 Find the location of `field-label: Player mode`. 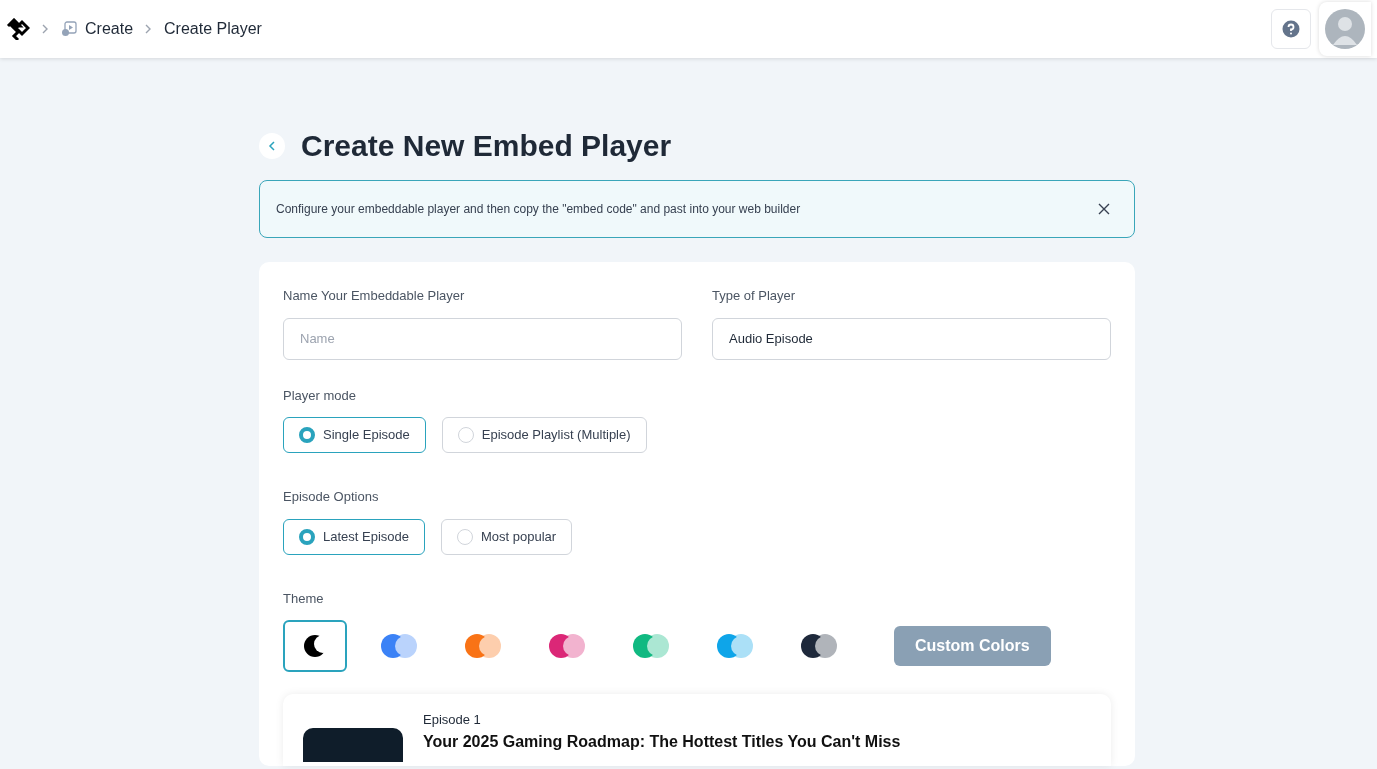

field-label: Player mode is located at coordinates (320, 395).